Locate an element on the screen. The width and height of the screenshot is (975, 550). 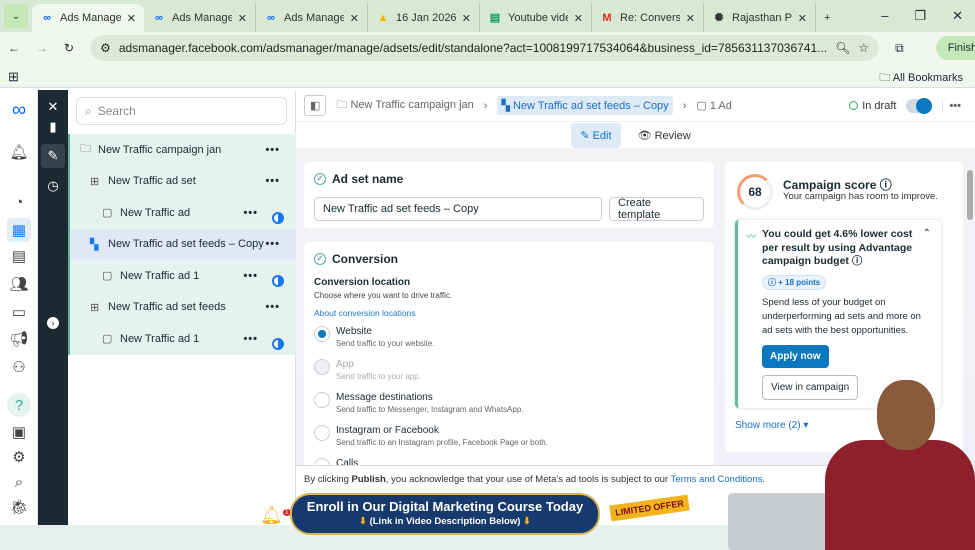
ads-manager-table-icon: ▦ is located at coordinates (19, 230).